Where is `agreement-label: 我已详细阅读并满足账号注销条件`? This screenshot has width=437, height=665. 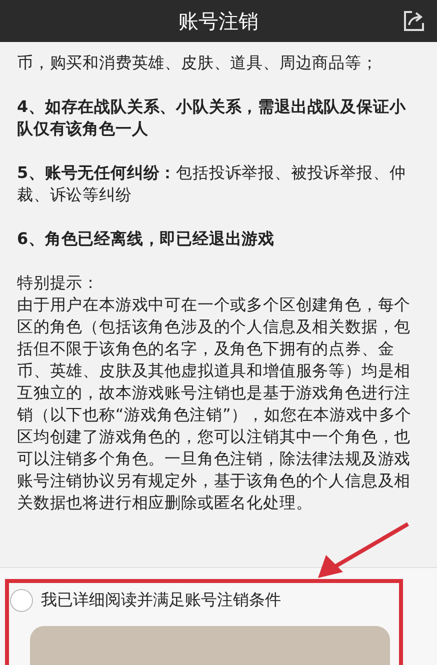
agreement-label: 我已详细阅读并满足账号注销条件 is located at coordinates (161, 600).